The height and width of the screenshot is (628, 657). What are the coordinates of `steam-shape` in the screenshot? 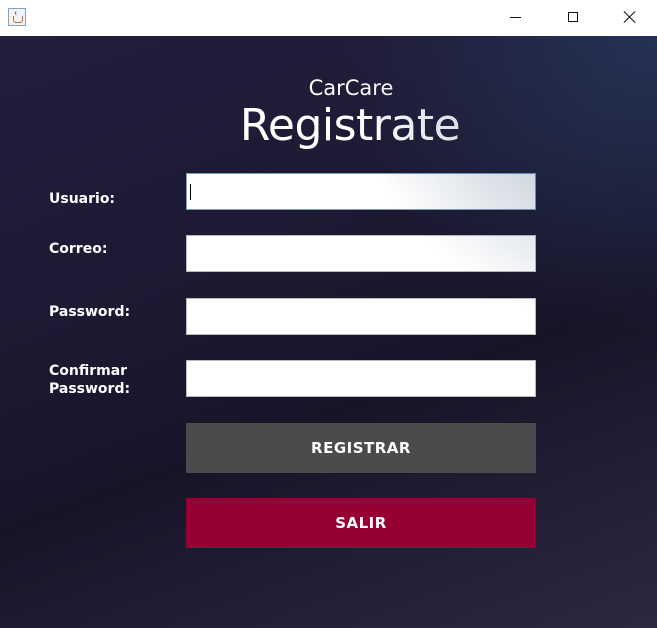 It's located at (17, 13).